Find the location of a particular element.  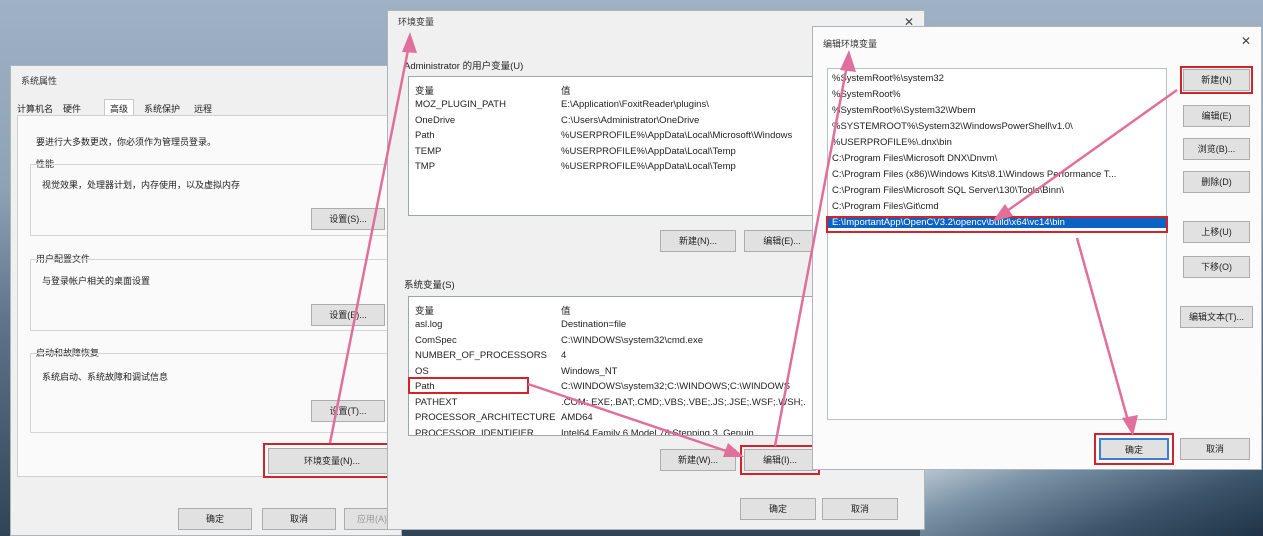

arrow-entry-to-ok is located at coordinates (1103, 333).